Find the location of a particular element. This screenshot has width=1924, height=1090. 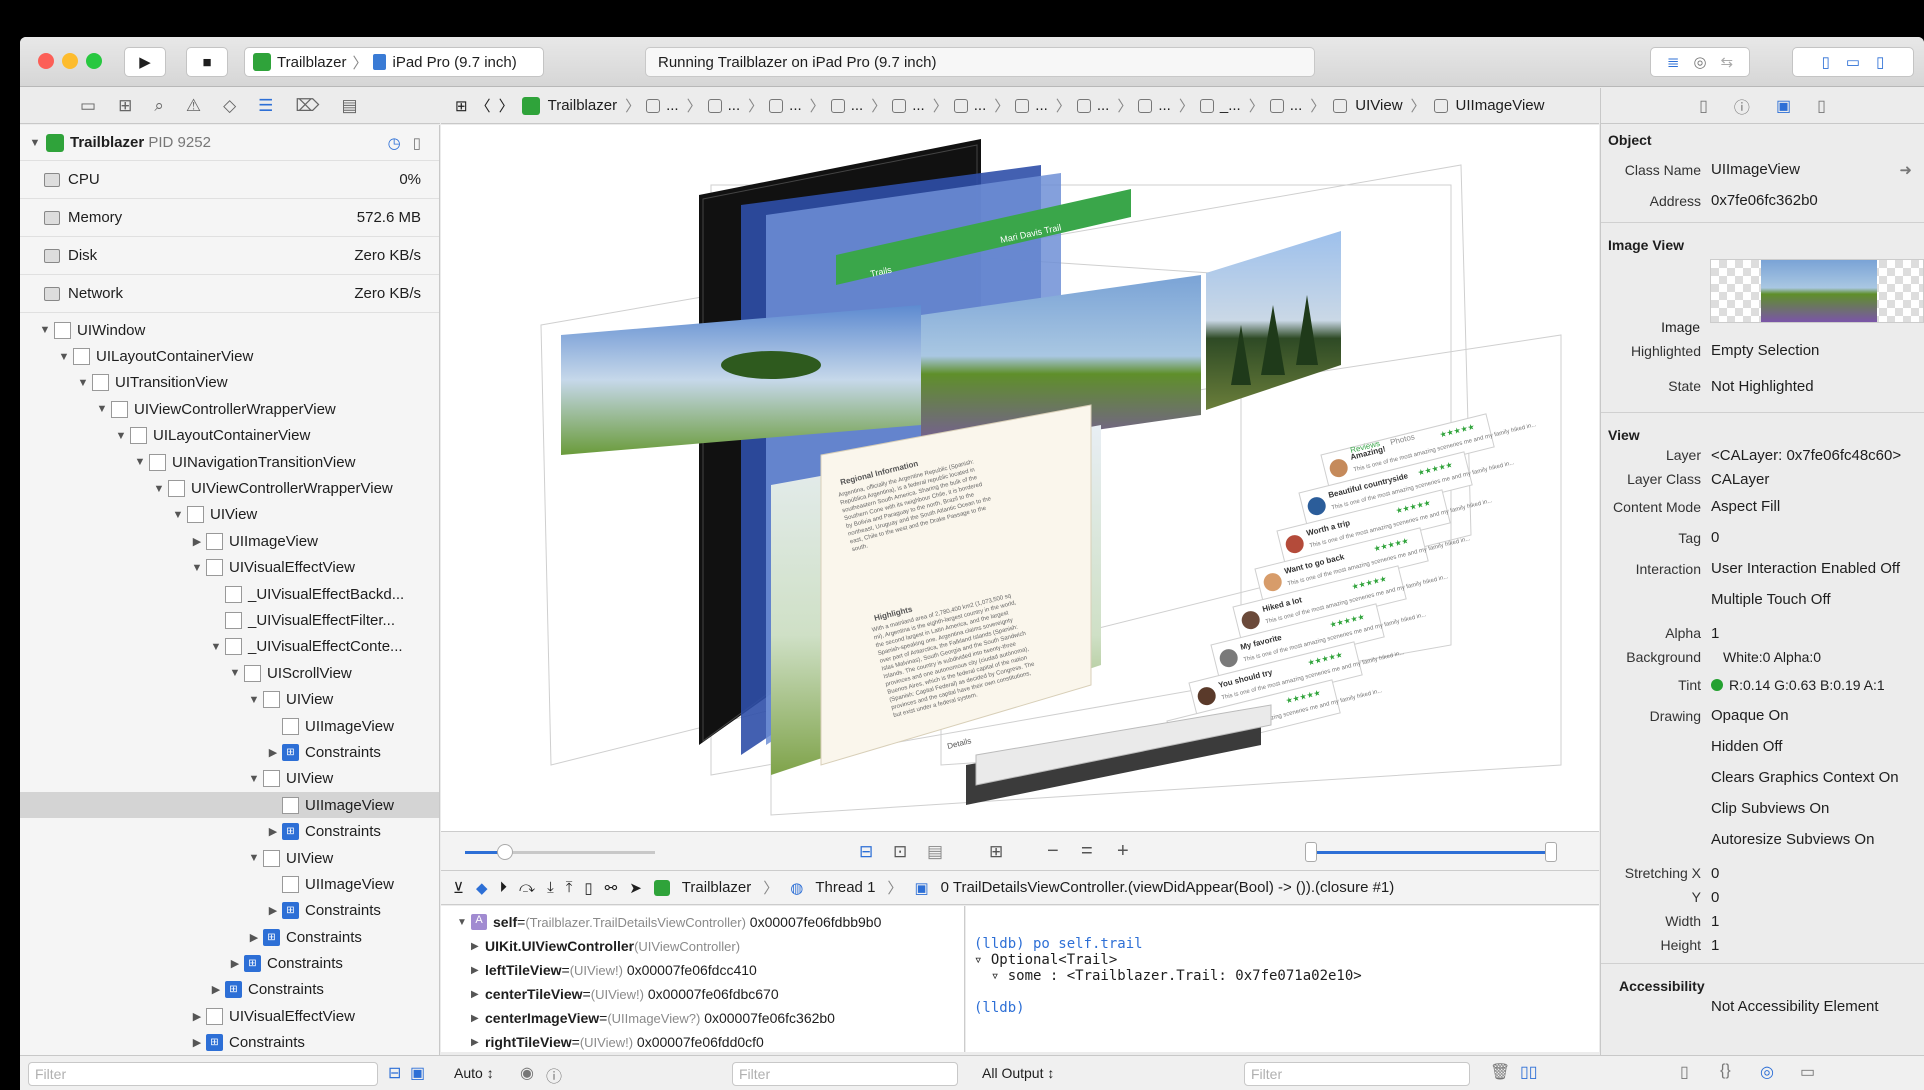

code-snippet-icon: {} is located at coordinates (1725, 1071).